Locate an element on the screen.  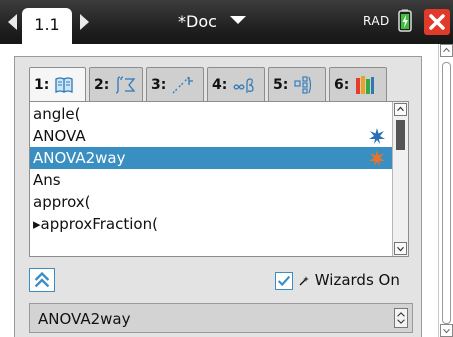
tab-catalog-6: 6: is located at coordinates (358, 85).